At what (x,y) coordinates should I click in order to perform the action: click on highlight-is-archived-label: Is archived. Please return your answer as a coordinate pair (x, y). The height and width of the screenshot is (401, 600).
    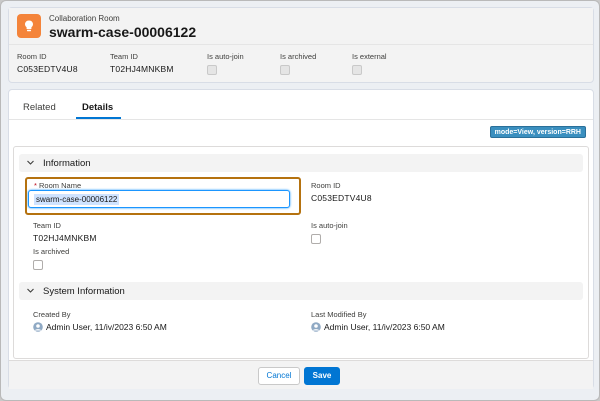
    Looking at the image, I should click on (298, 56).